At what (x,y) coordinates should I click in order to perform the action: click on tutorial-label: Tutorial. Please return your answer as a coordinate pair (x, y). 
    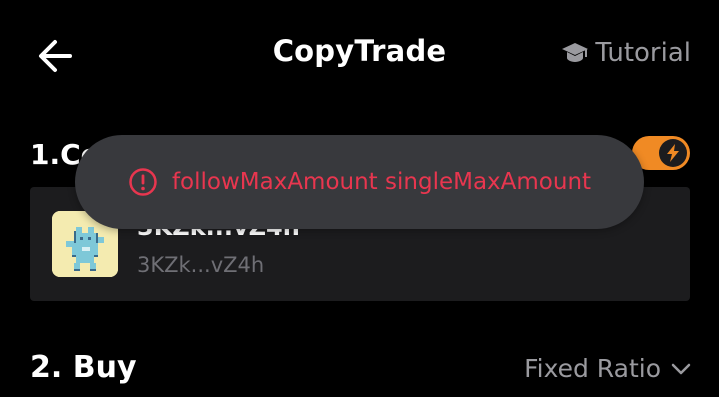
    Looking at the image, I should click on (643, 53).